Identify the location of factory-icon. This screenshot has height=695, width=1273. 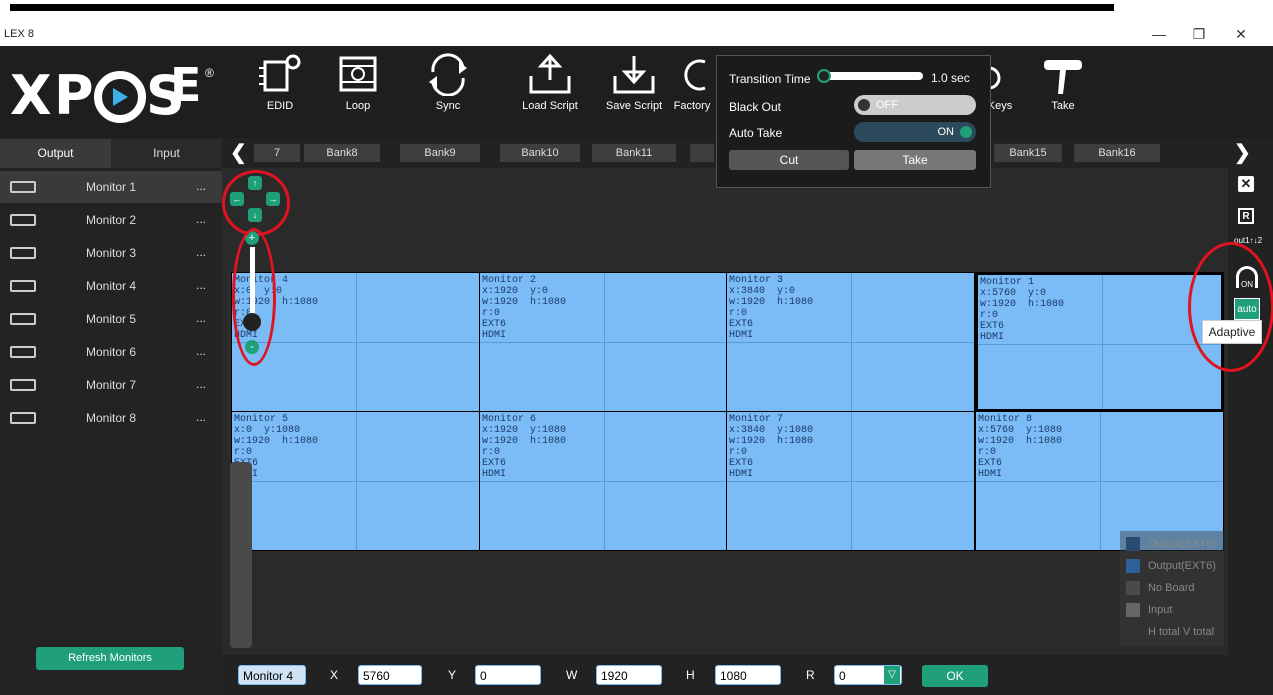
(695, 75).